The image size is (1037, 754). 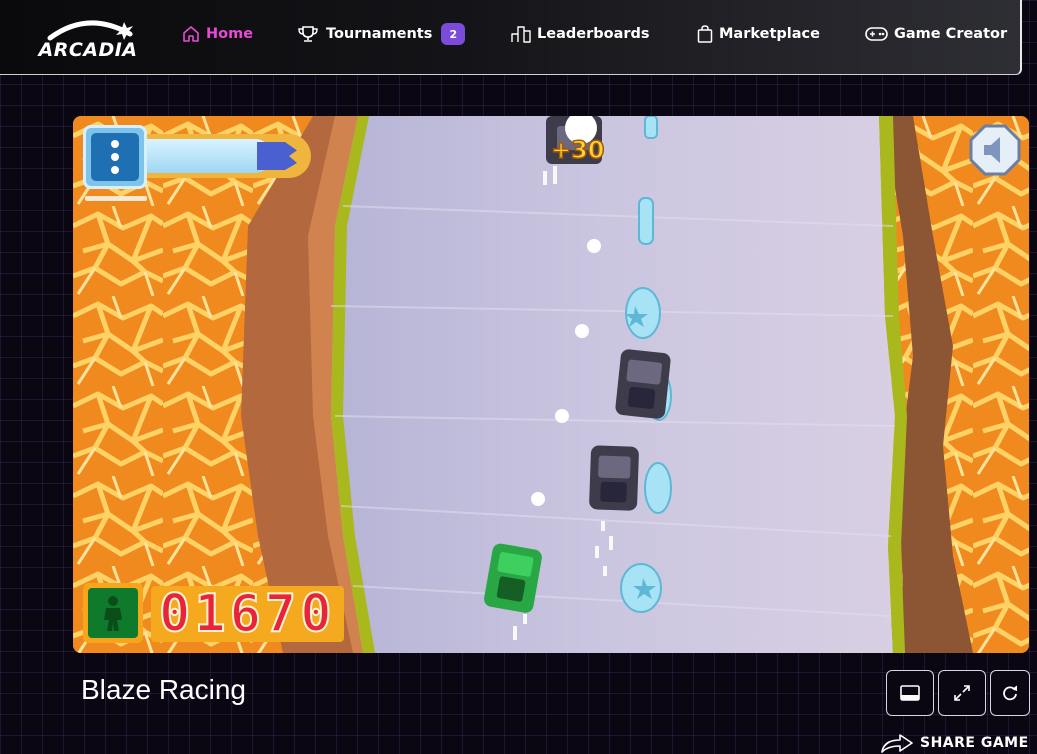 What do you see at coordinates (88, 37) in the screenshot?
I see `arcadia-logo: ARCADIA` at bounding box center [88, 37].